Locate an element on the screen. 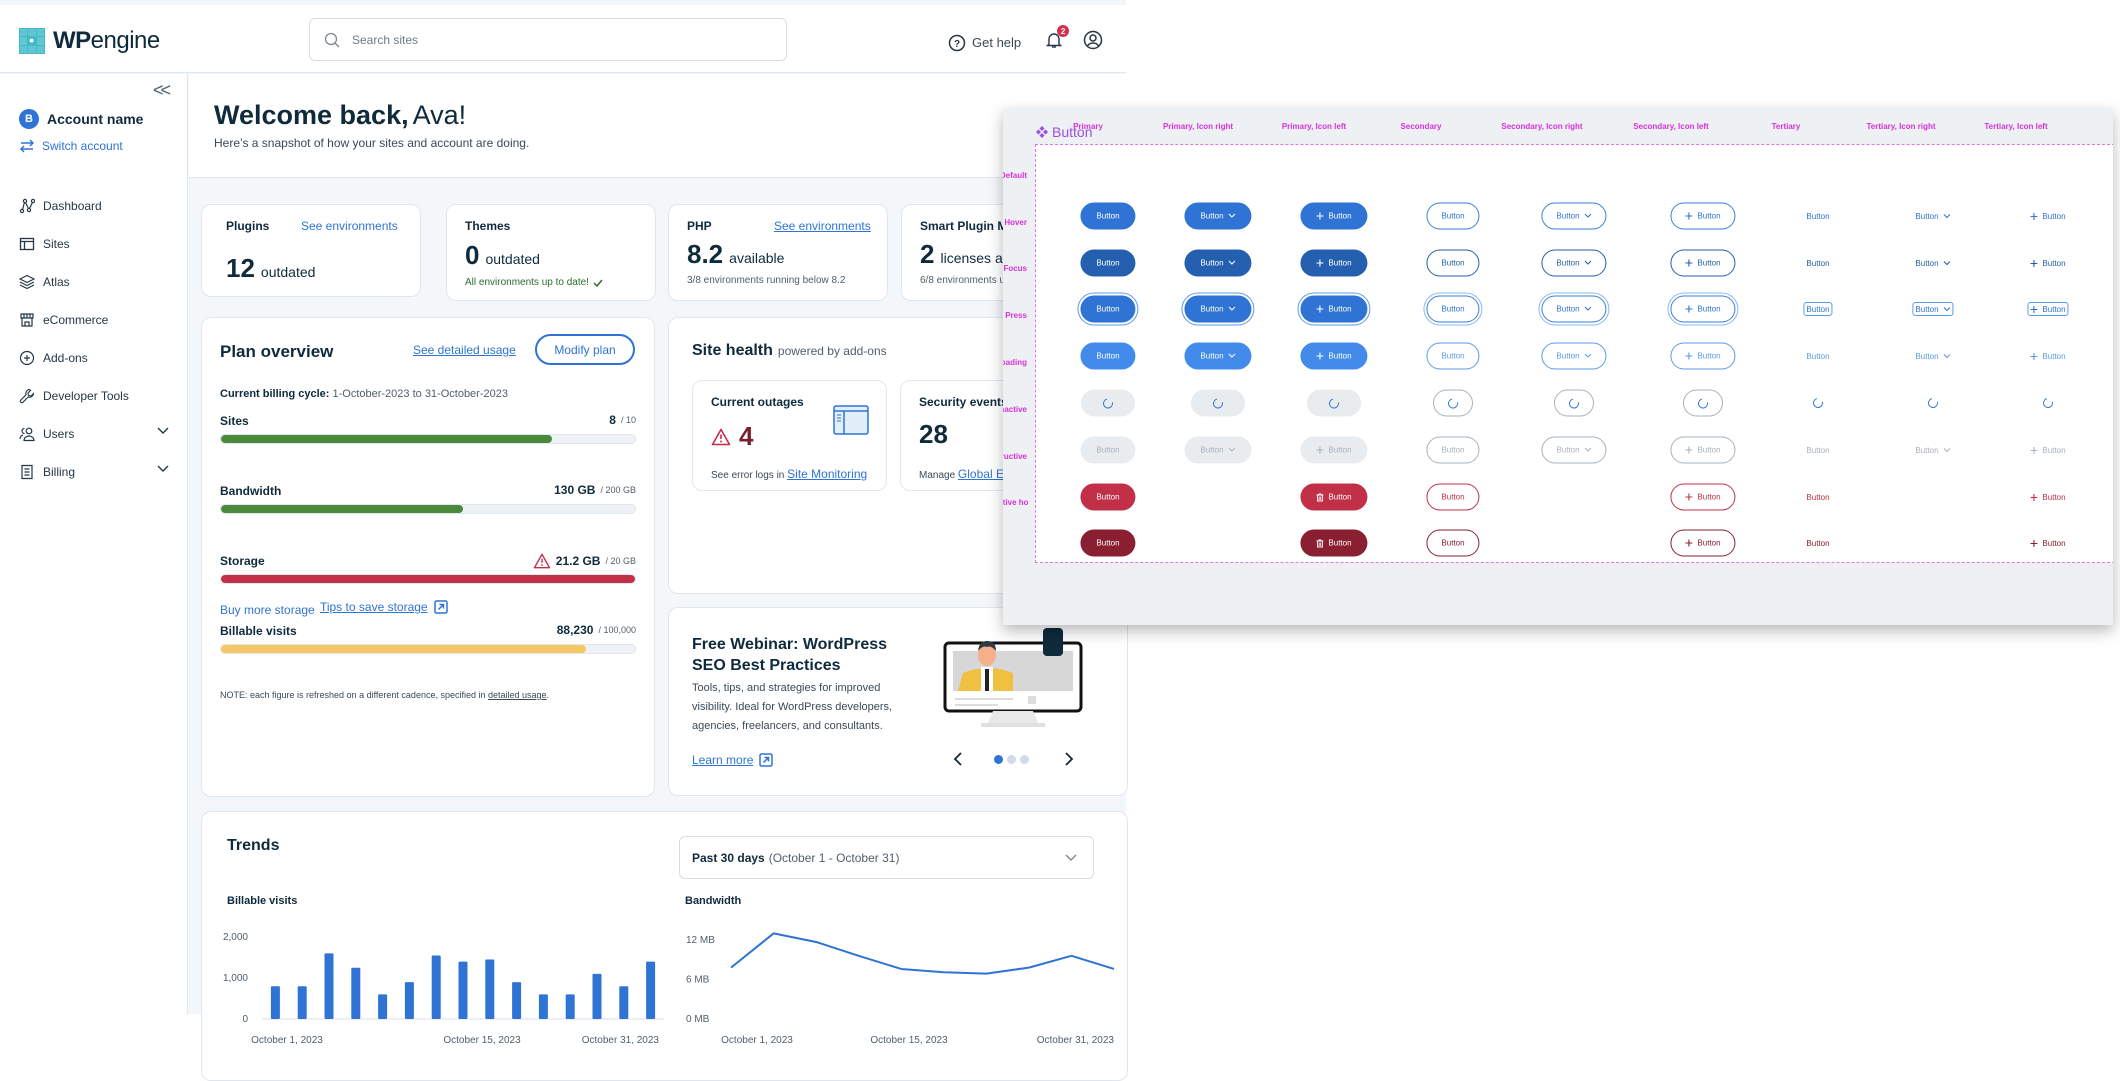 This screenshot has width=2120, height=1081. collapse-sidebar-button: << is located at coordinates (160, 90).